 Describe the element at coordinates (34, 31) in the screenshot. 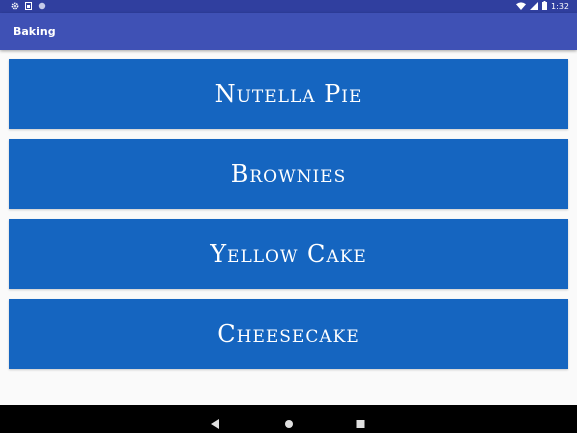

I see `app-title: Baking` at that location.